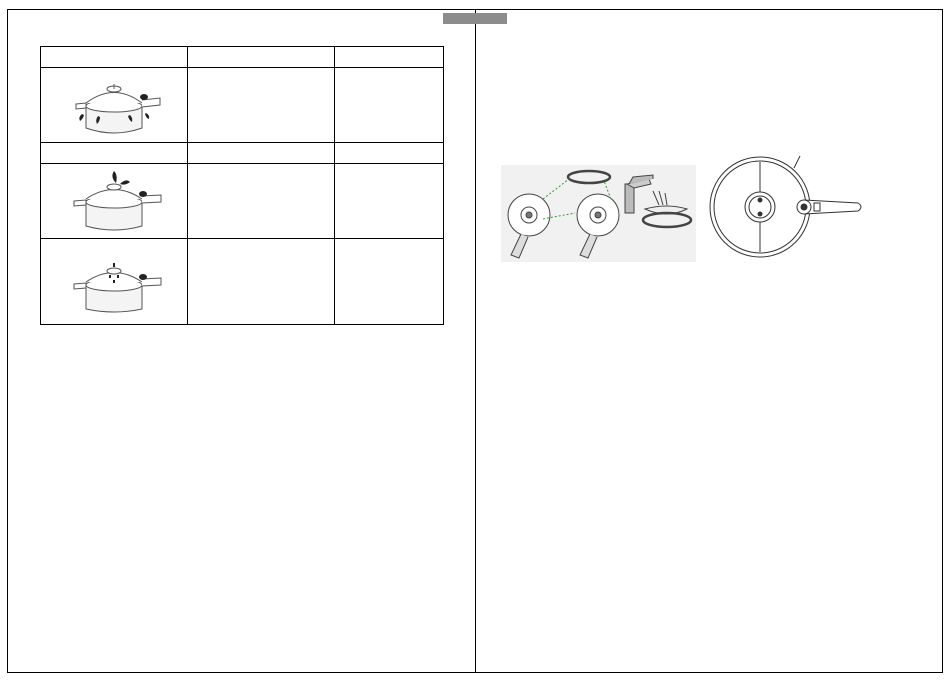  What do you see at coordinates (491, 18) in the screenshot?
I see `page-tab-right` at bounding box center [491, 18].